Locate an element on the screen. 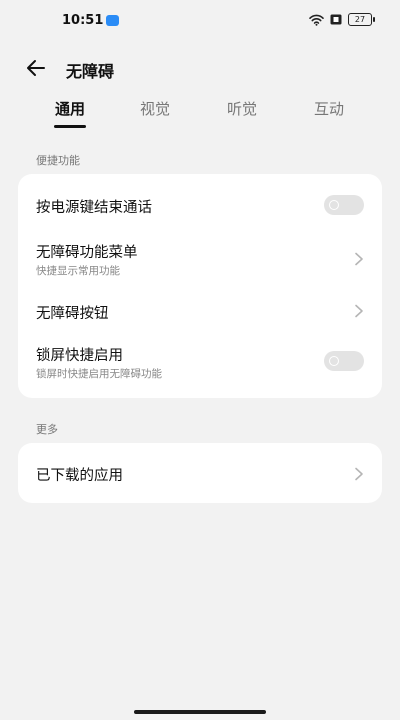 This screenshot has height=720, width=400. setting-row-downloaded-apps: 已下载的应用 is located at coordinates (200, 473).